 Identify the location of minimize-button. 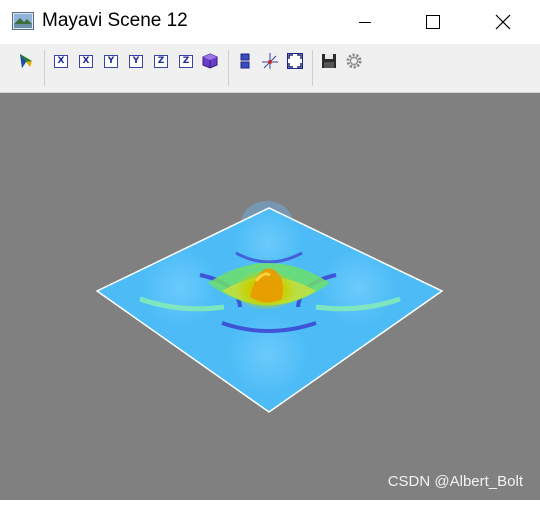
(365, 22).